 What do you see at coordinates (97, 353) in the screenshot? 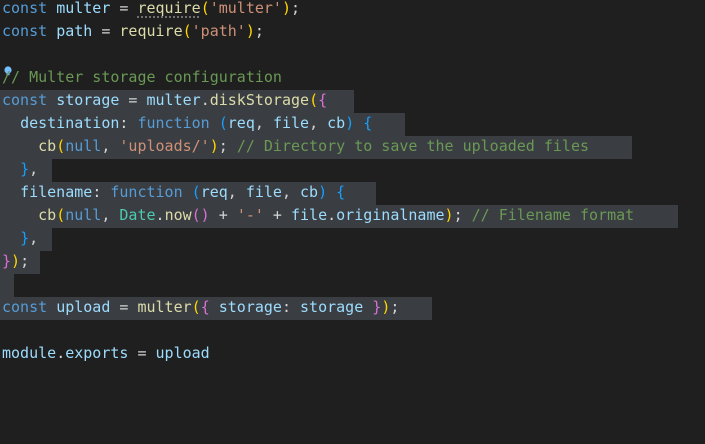
I see `code-token: exports` at bounding box center [97, 353].